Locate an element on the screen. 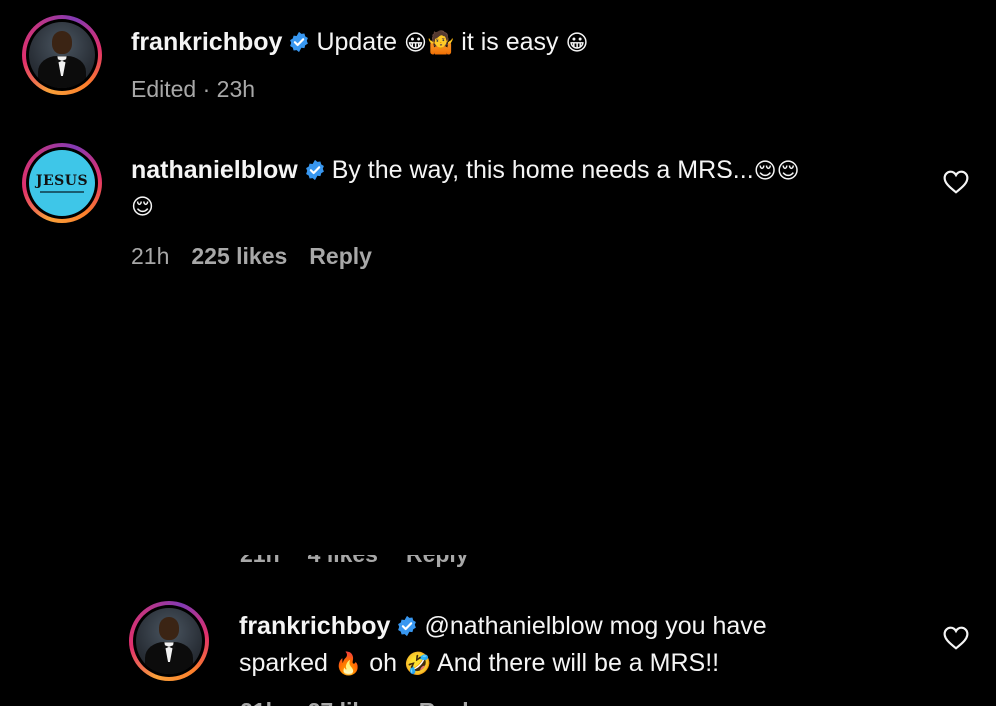 This screenshot has width=996, height=706. username: nathanielblow is located at coordinates (214, 170).